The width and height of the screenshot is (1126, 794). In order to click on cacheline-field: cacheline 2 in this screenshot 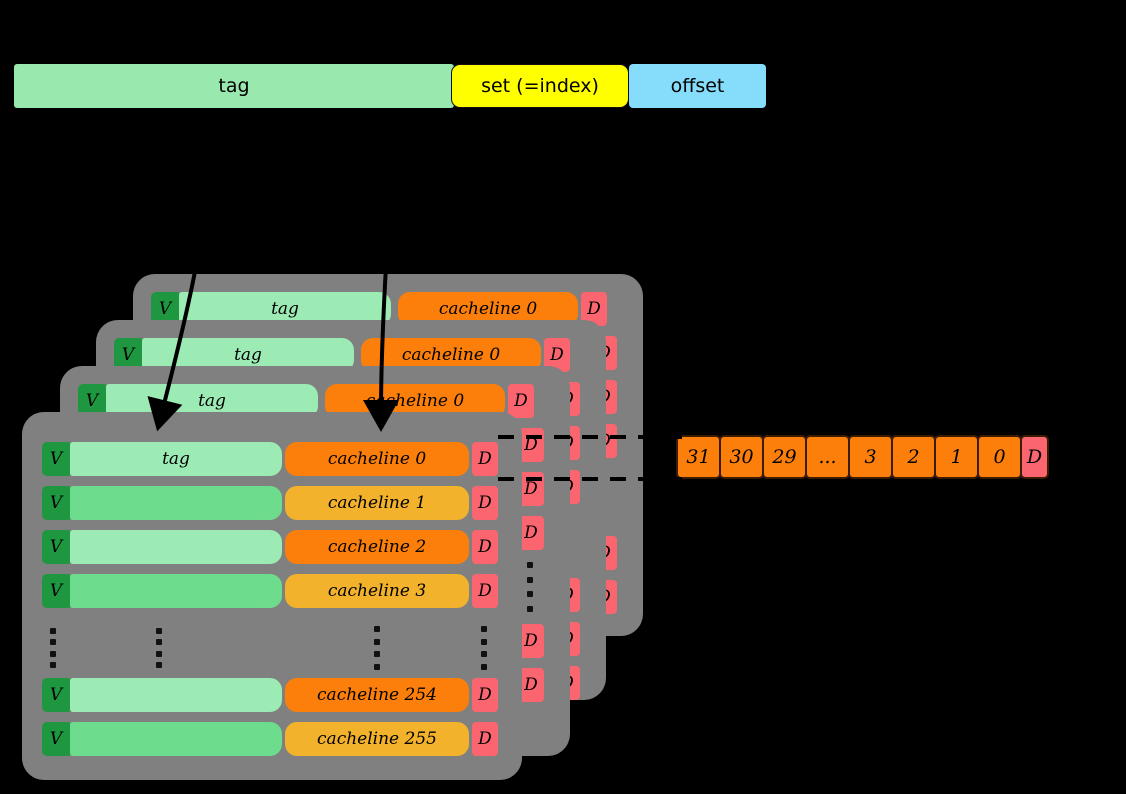, I will do `click(377, 547)`.